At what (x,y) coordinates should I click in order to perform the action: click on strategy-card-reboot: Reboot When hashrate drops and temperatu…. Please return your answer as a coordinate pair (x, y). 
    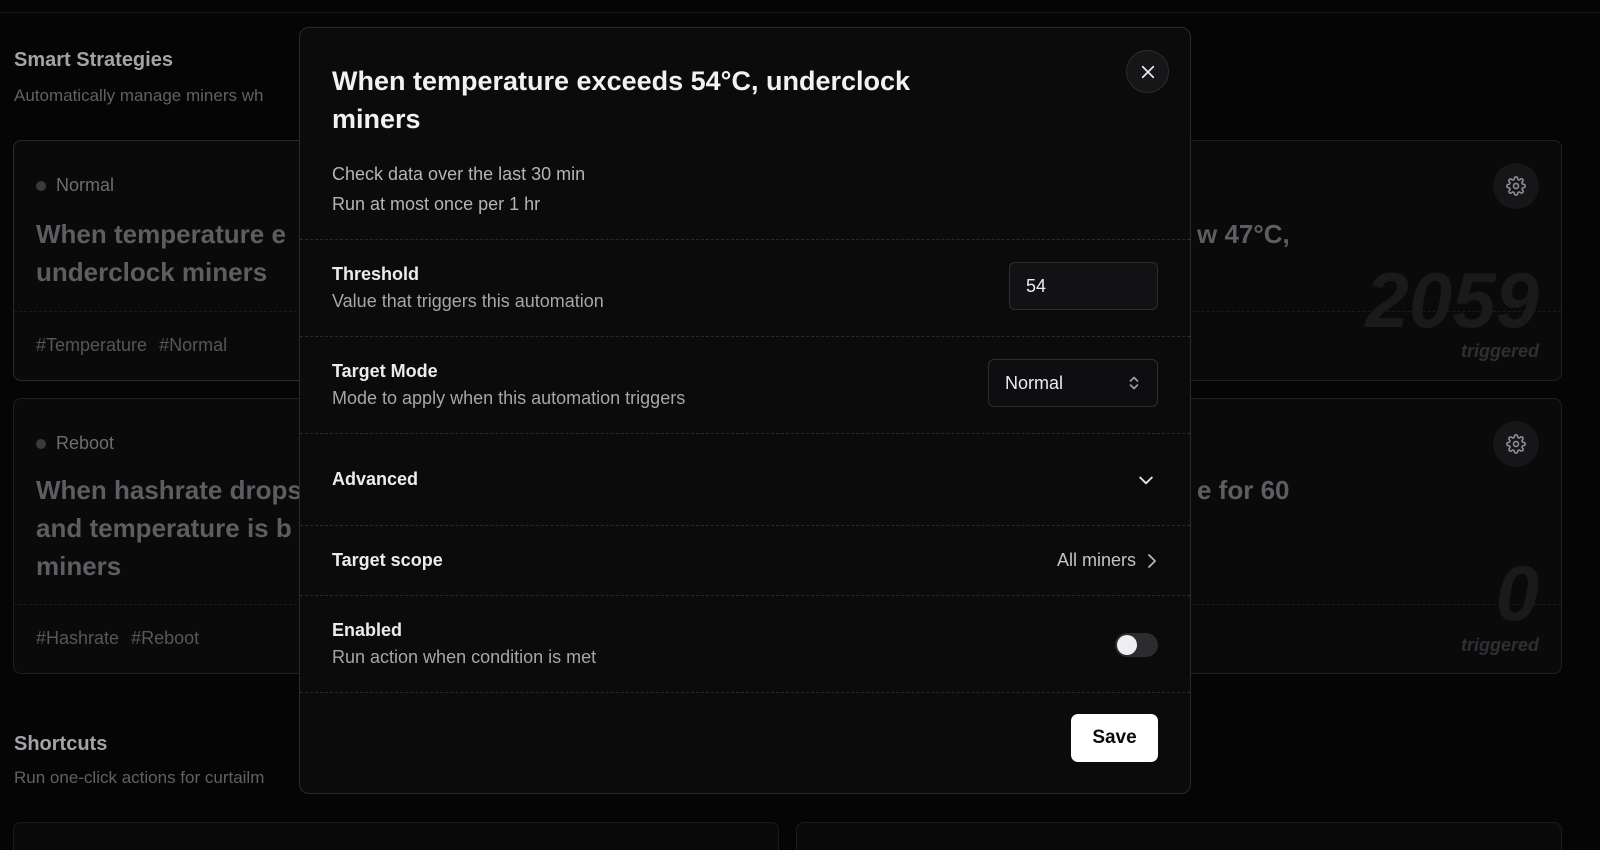
    Looking at the image, I should click on (163, 536).